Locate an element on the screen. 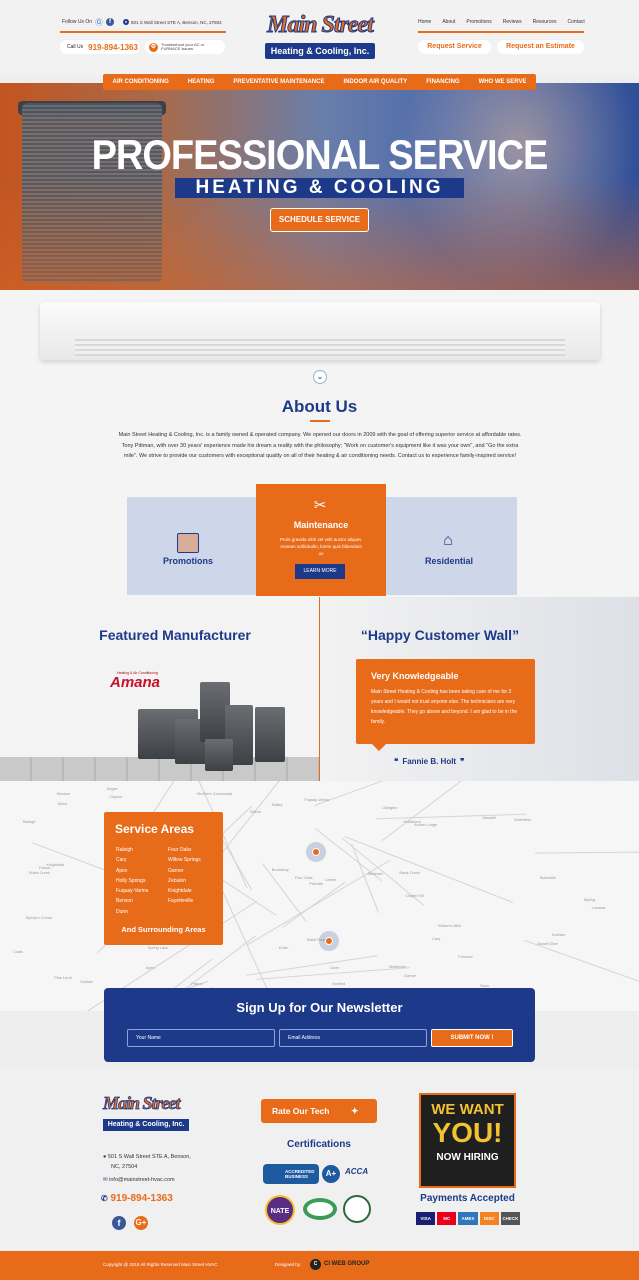 This screenshot has height=1280, width=639. rate-our-tech-button: Rate Our Tech ✦ is located at coordinates (319, 1111).